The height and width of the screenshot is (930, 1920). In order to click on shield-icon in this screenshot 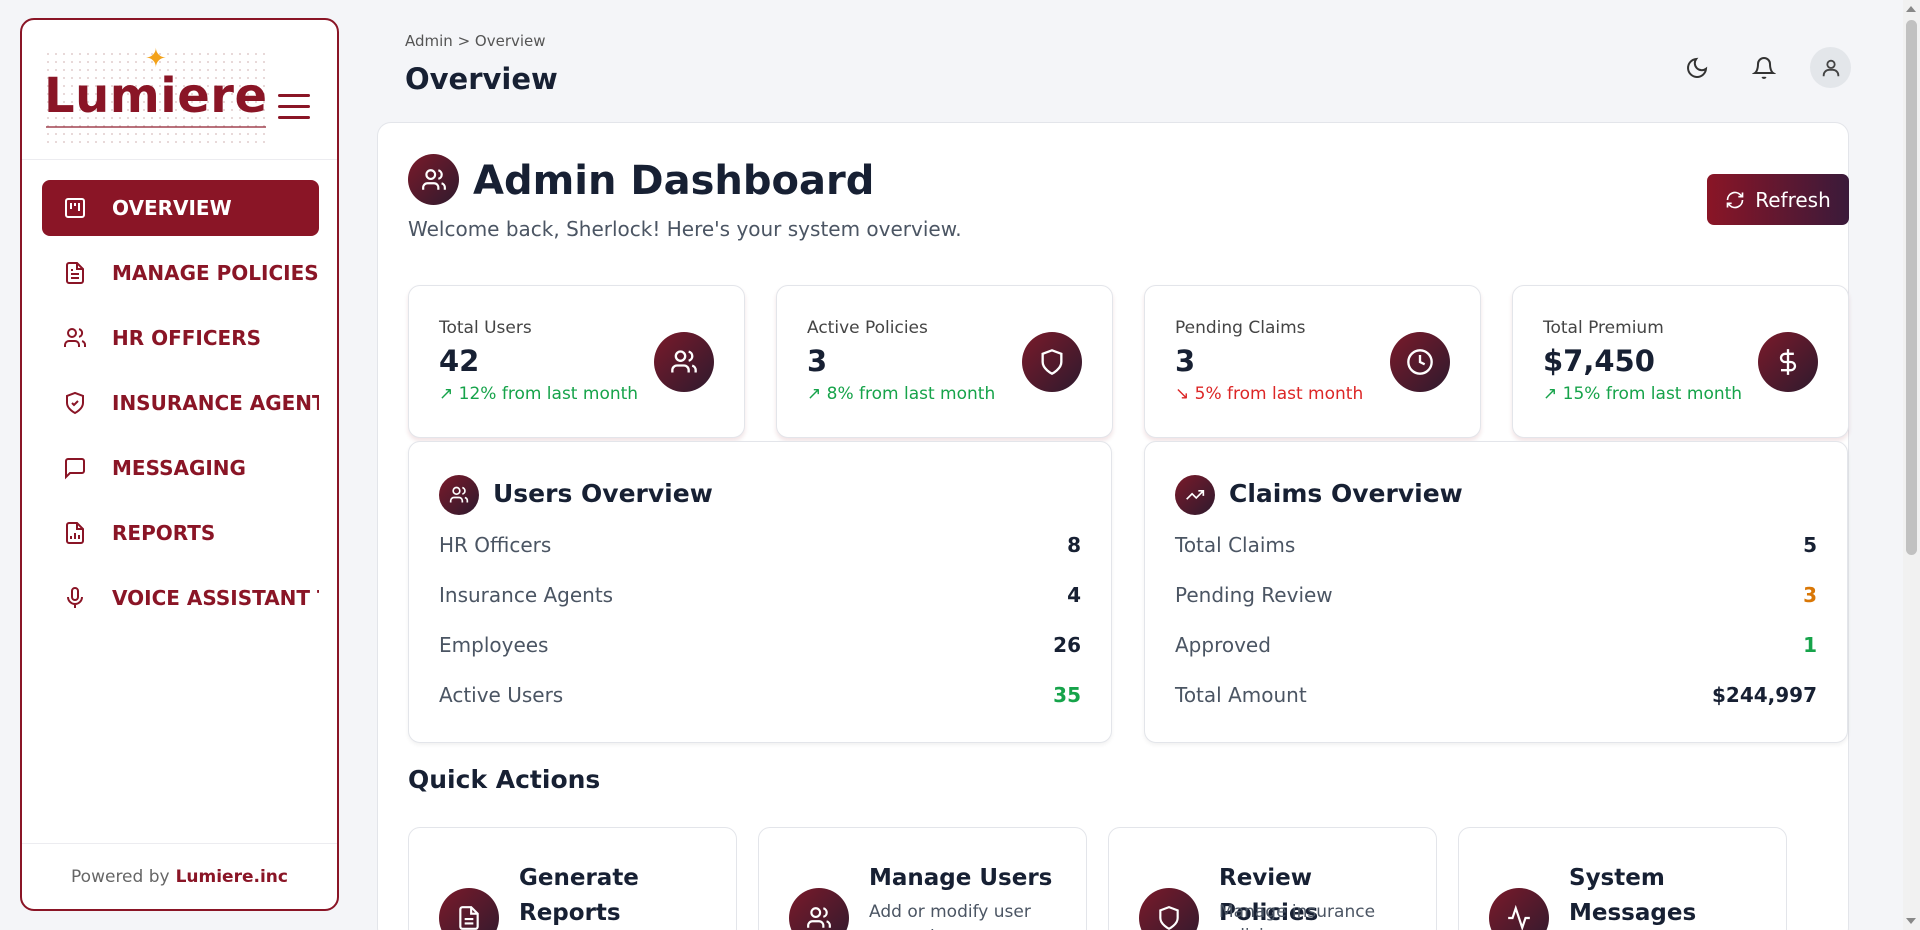, I will do `click(1169, 909)`.